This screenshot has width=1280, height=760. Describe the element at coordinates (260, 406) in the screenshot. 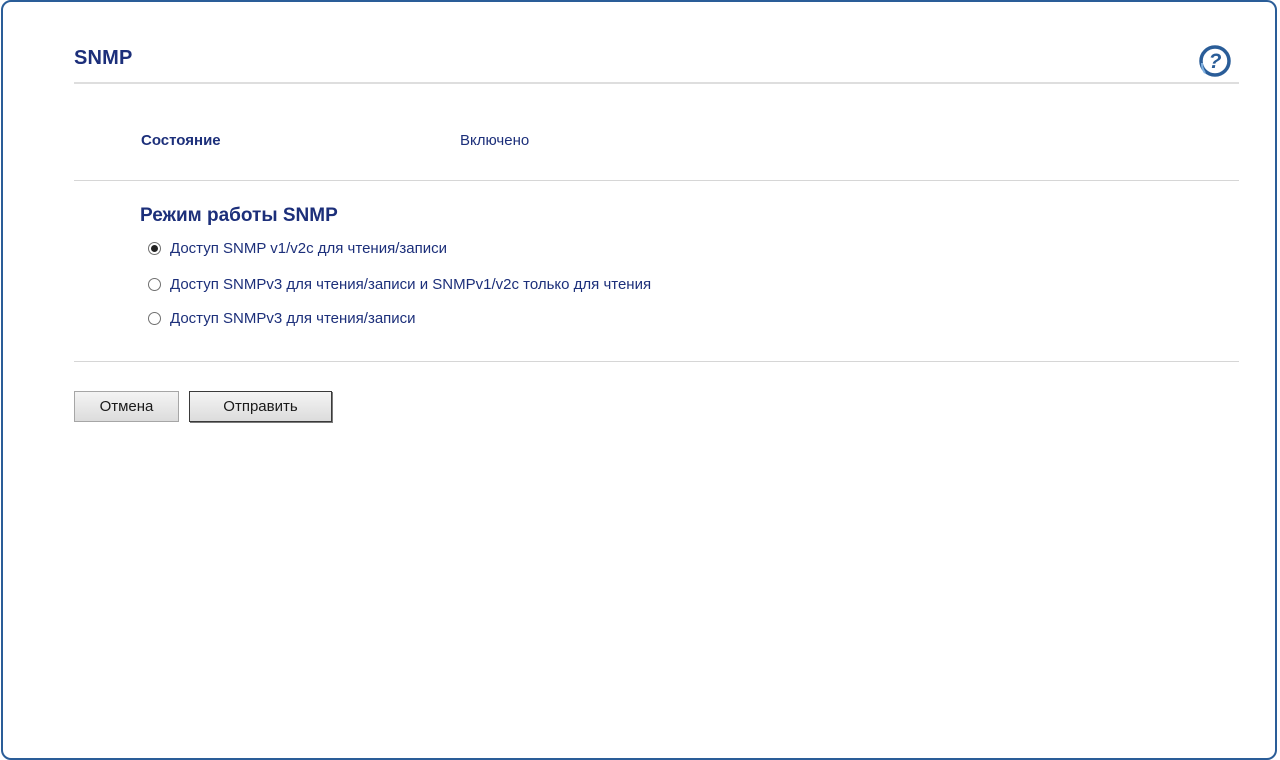

I see `submit-button: Отправить` at that location.